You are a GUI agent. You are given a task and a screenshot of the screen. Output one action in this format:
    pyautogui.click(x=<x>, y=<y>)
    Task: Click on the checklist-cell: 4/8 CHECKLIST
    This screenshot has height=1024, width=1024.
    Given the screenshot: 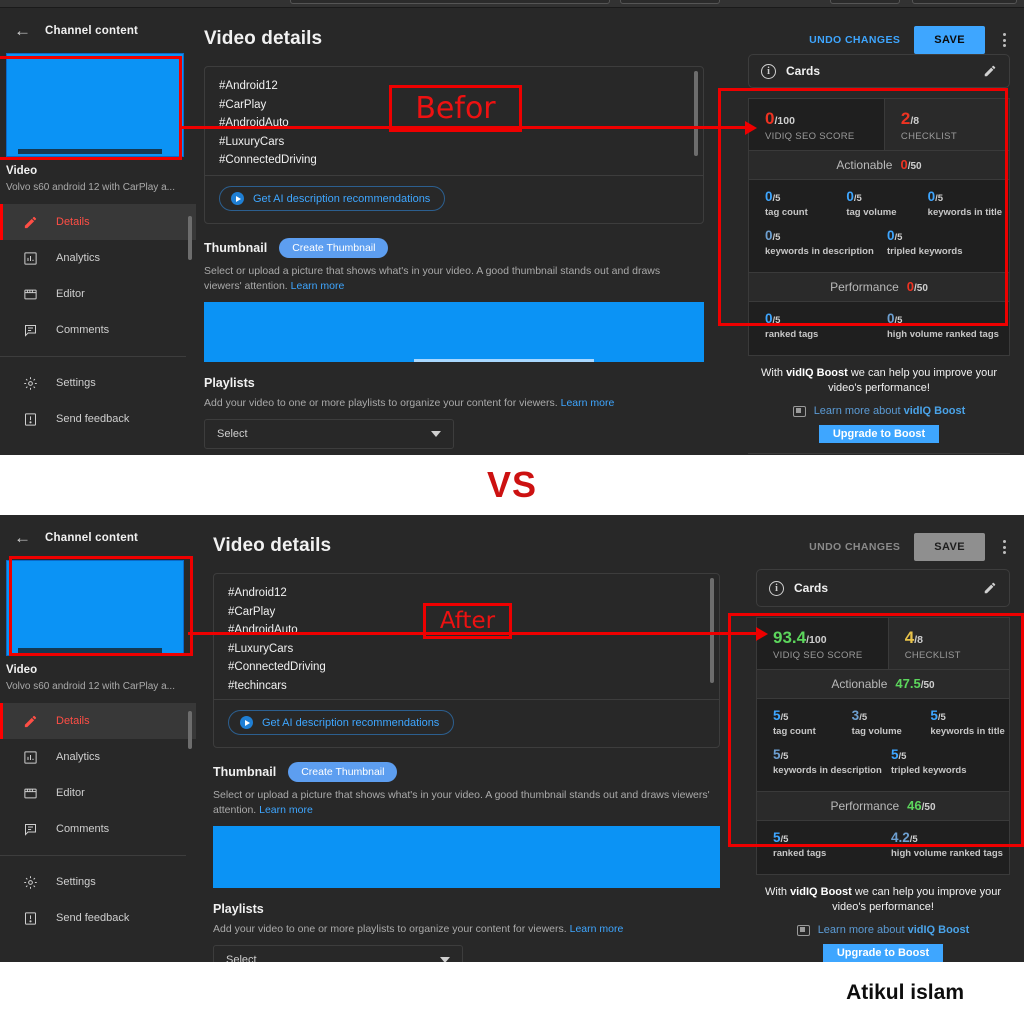 What is the action you would take?
    pyautogui.click(x=948, y=643)
    